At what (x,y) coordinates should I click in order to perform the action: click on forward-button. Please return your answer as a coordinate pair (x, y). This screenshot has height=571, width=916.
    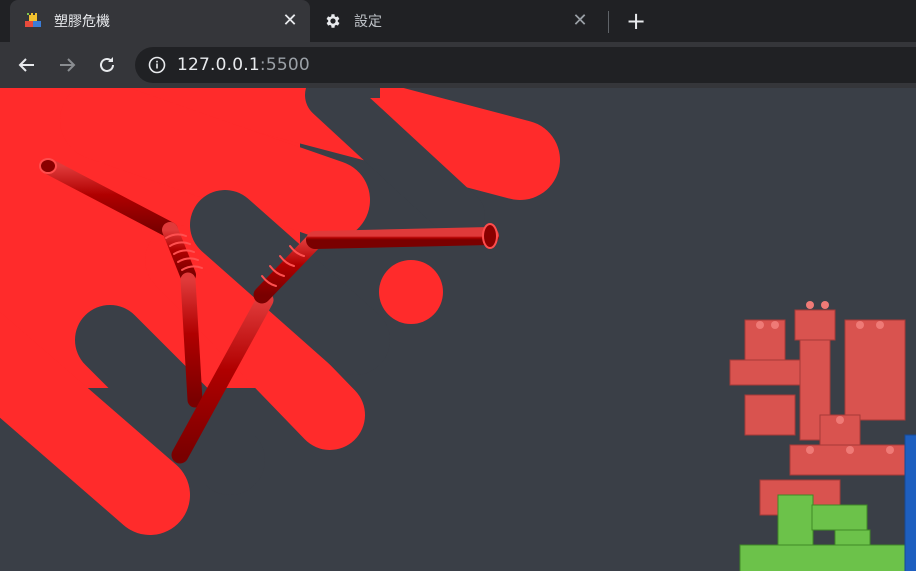
    Looking at the image, I should click on (67, 65).